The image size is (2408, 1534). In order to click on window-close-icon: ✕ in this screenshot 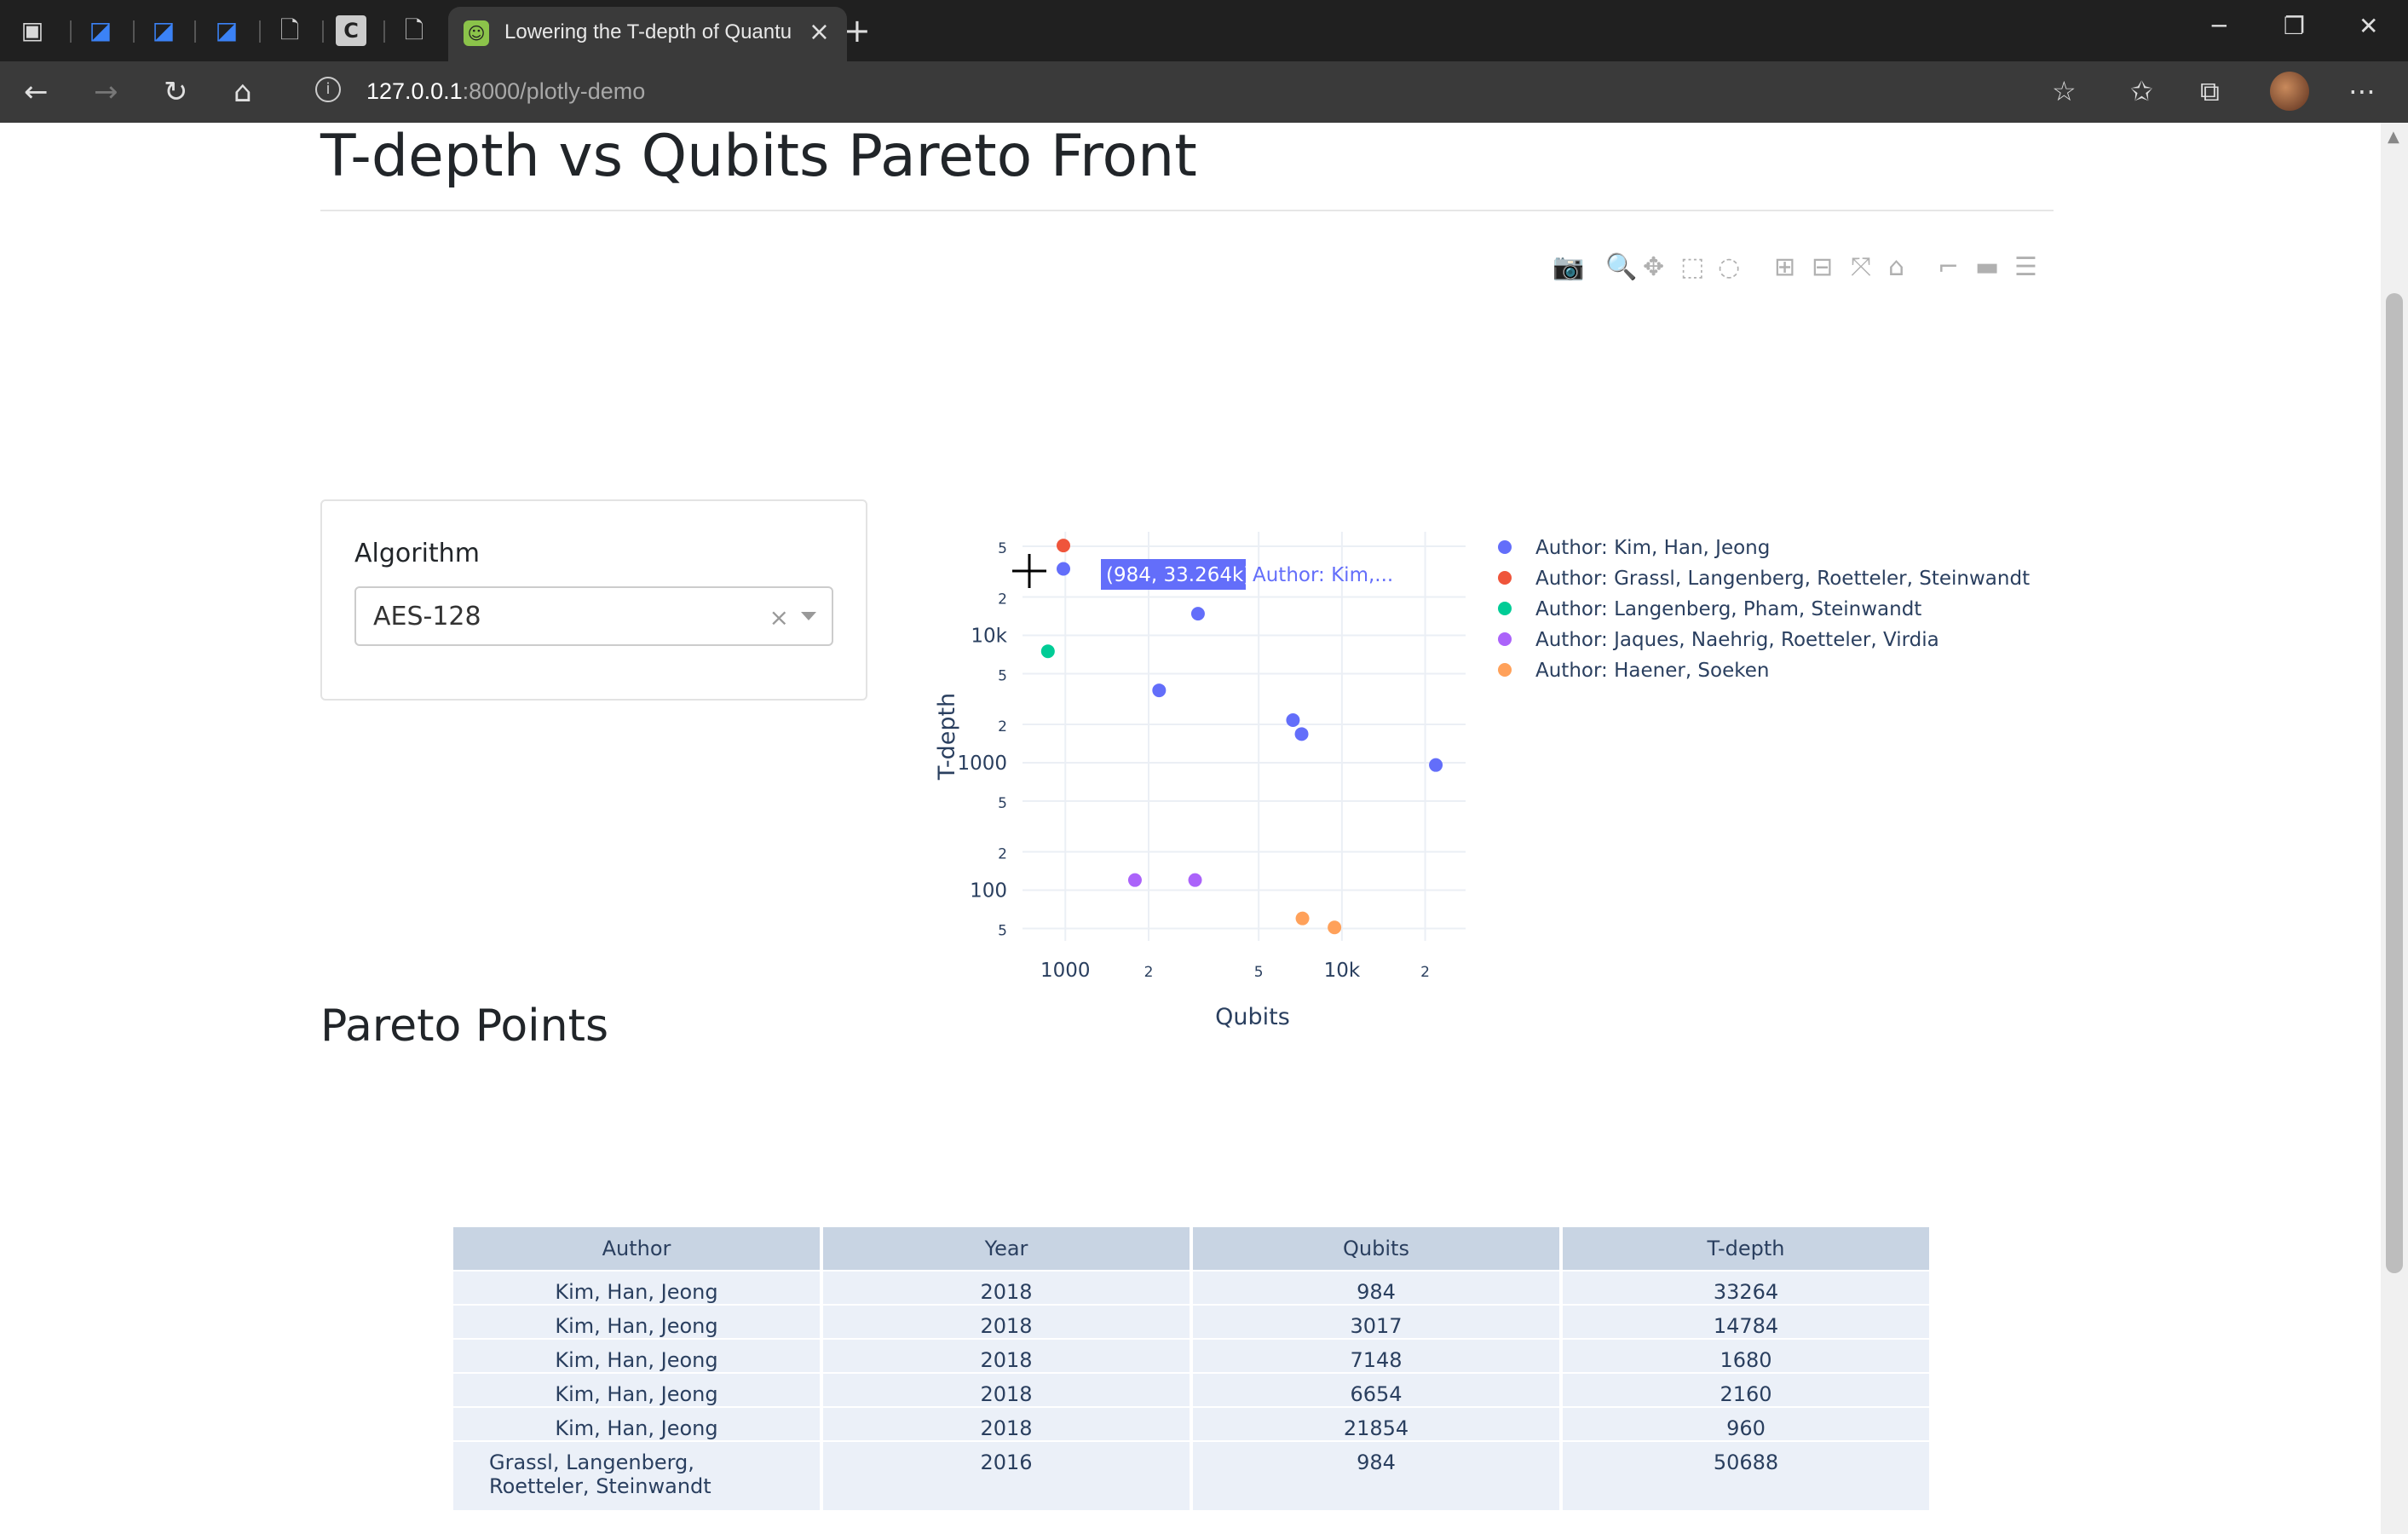, I will do `click(2369, 26)`.